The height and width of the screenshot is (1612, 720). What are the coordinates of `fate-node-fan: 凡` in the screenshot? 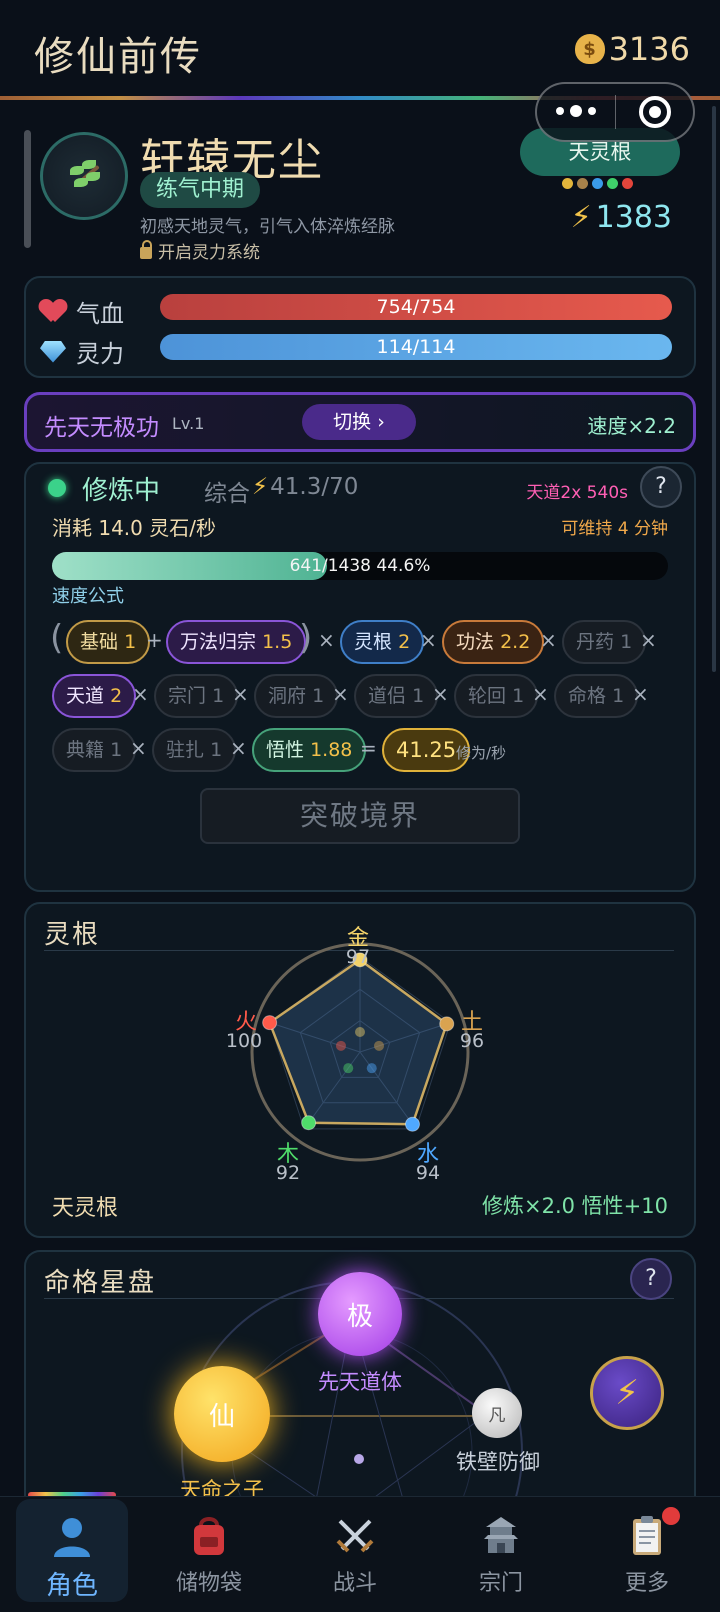 It's located at (497, 1413).